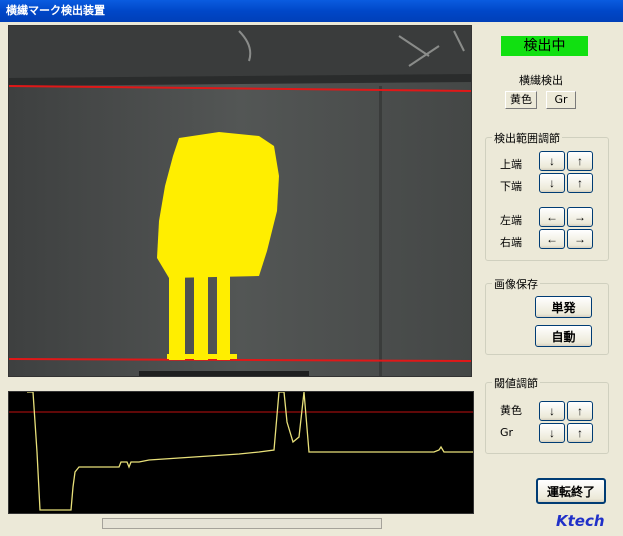 Image resolution: width=623 pixels, height=536 pixels. I want to click on left-edge-right-button: →, so click(580, 217).